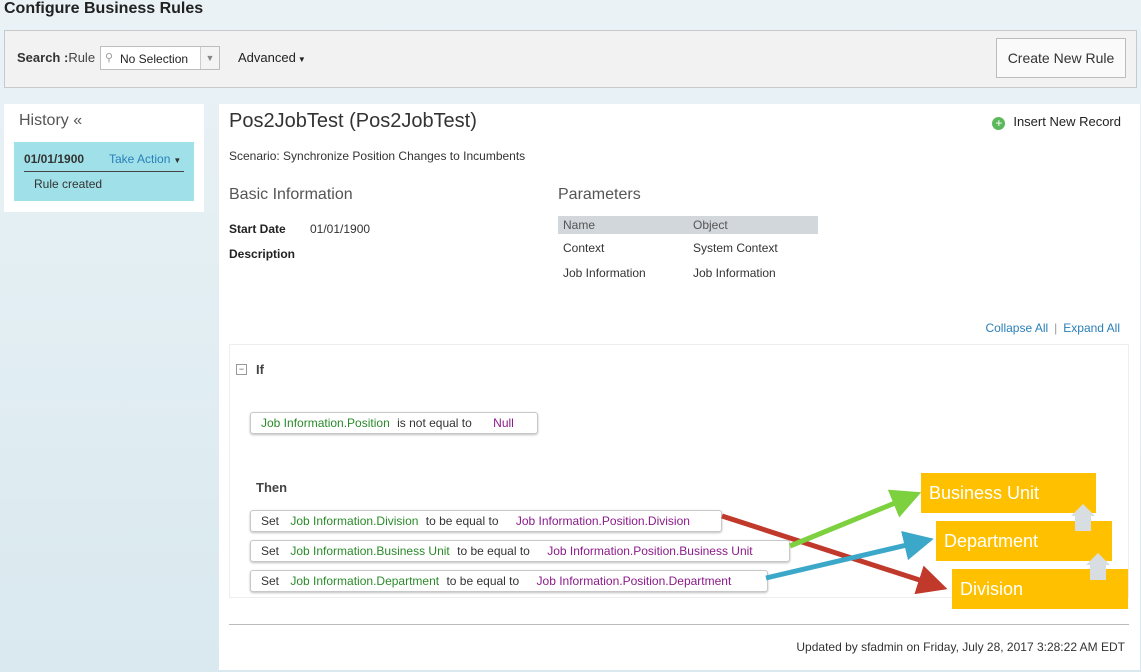 This screenshot has width=1141, height=672. Describe the element at coordinates (241, 369) in the screenshot. I see `collapse-icon: −` at that location.